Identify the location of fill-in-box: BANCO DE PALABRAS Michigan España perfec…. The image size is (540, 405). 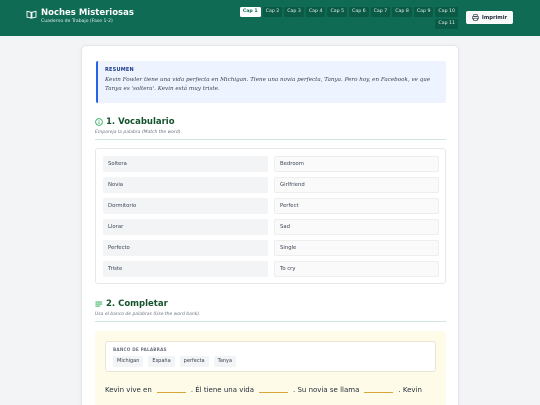
(270, 368).